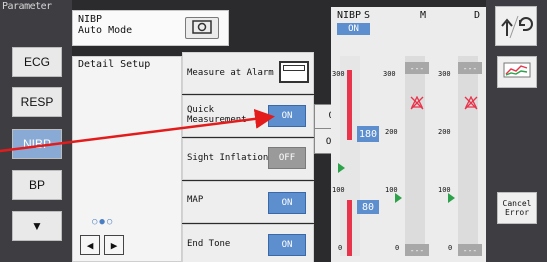 Image resolution: width=547 pixels, height=262 pixels. I want to click on annotation-arrow, so click(137, 130).